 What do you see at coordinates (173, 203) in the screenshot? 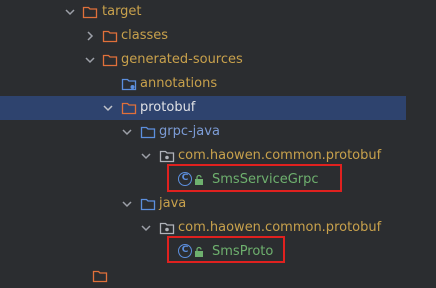
I see `tree-label-java: java` at bounding box center [173, 203].